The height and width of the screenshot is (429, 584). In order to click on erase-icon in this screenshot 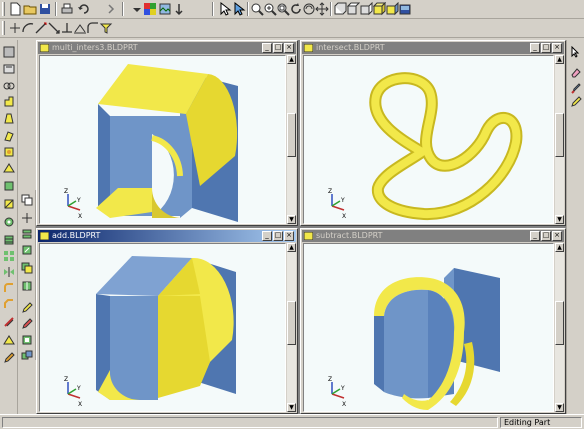, I will do `click(27, 324)`.